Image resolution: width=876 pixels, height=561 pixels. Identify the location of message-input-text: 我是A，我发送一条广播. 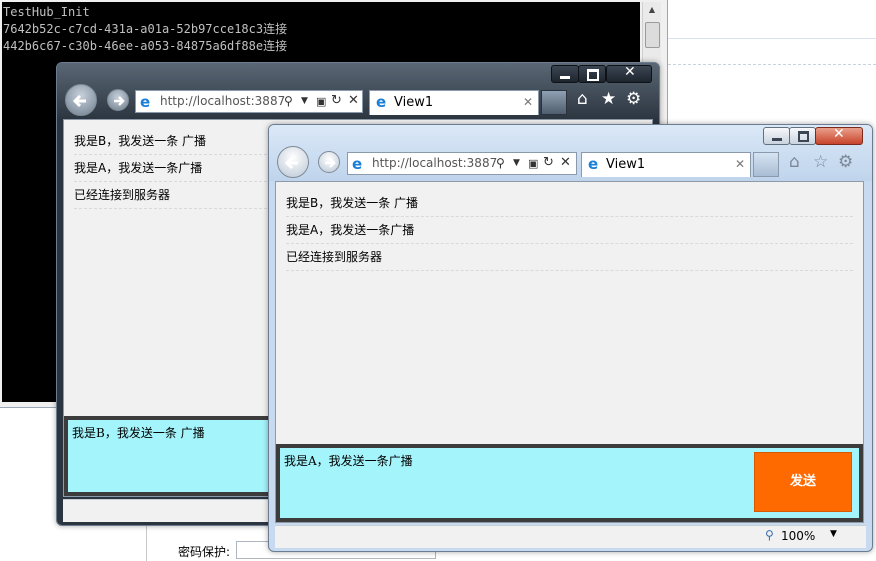
(348, 461).